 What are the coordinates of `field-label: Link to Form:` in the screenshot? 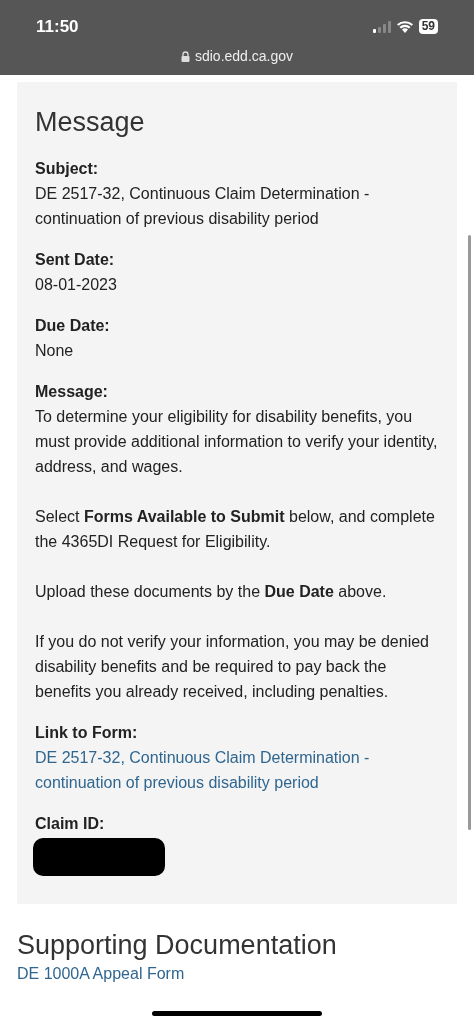 It's located at (86, 733).